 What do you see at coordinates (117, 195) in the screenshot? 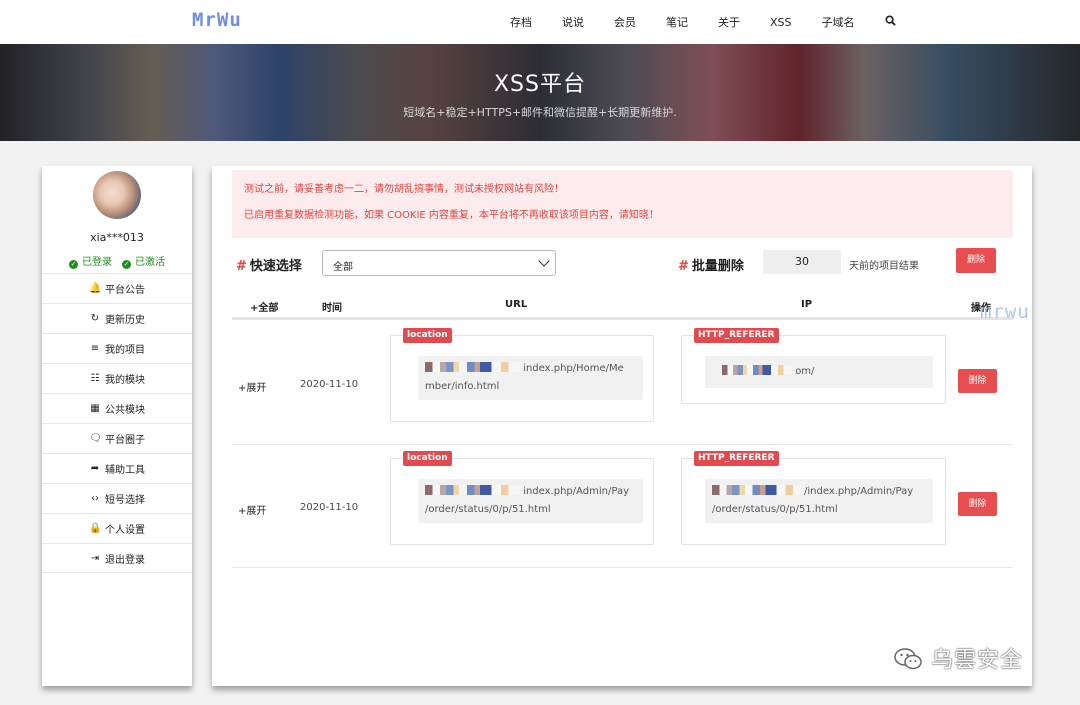
I see `avatar` at bounding box center [117, 195].